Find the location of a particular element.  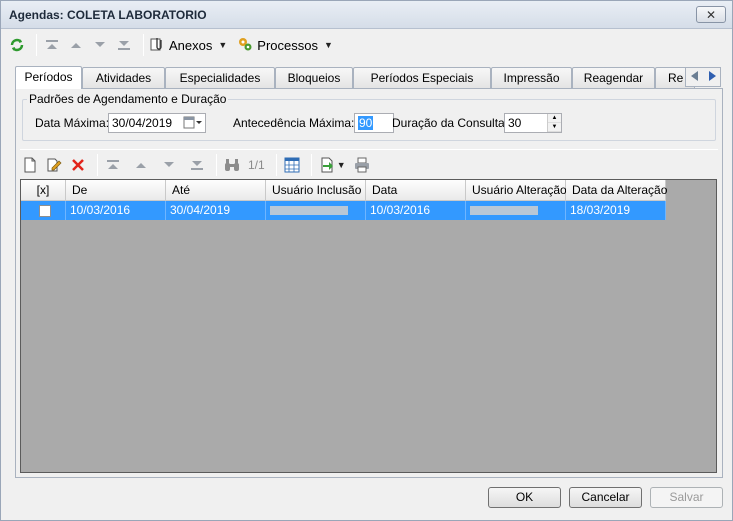

anexos-menu: Anexos ▼ is located at coordinates (188, 45).